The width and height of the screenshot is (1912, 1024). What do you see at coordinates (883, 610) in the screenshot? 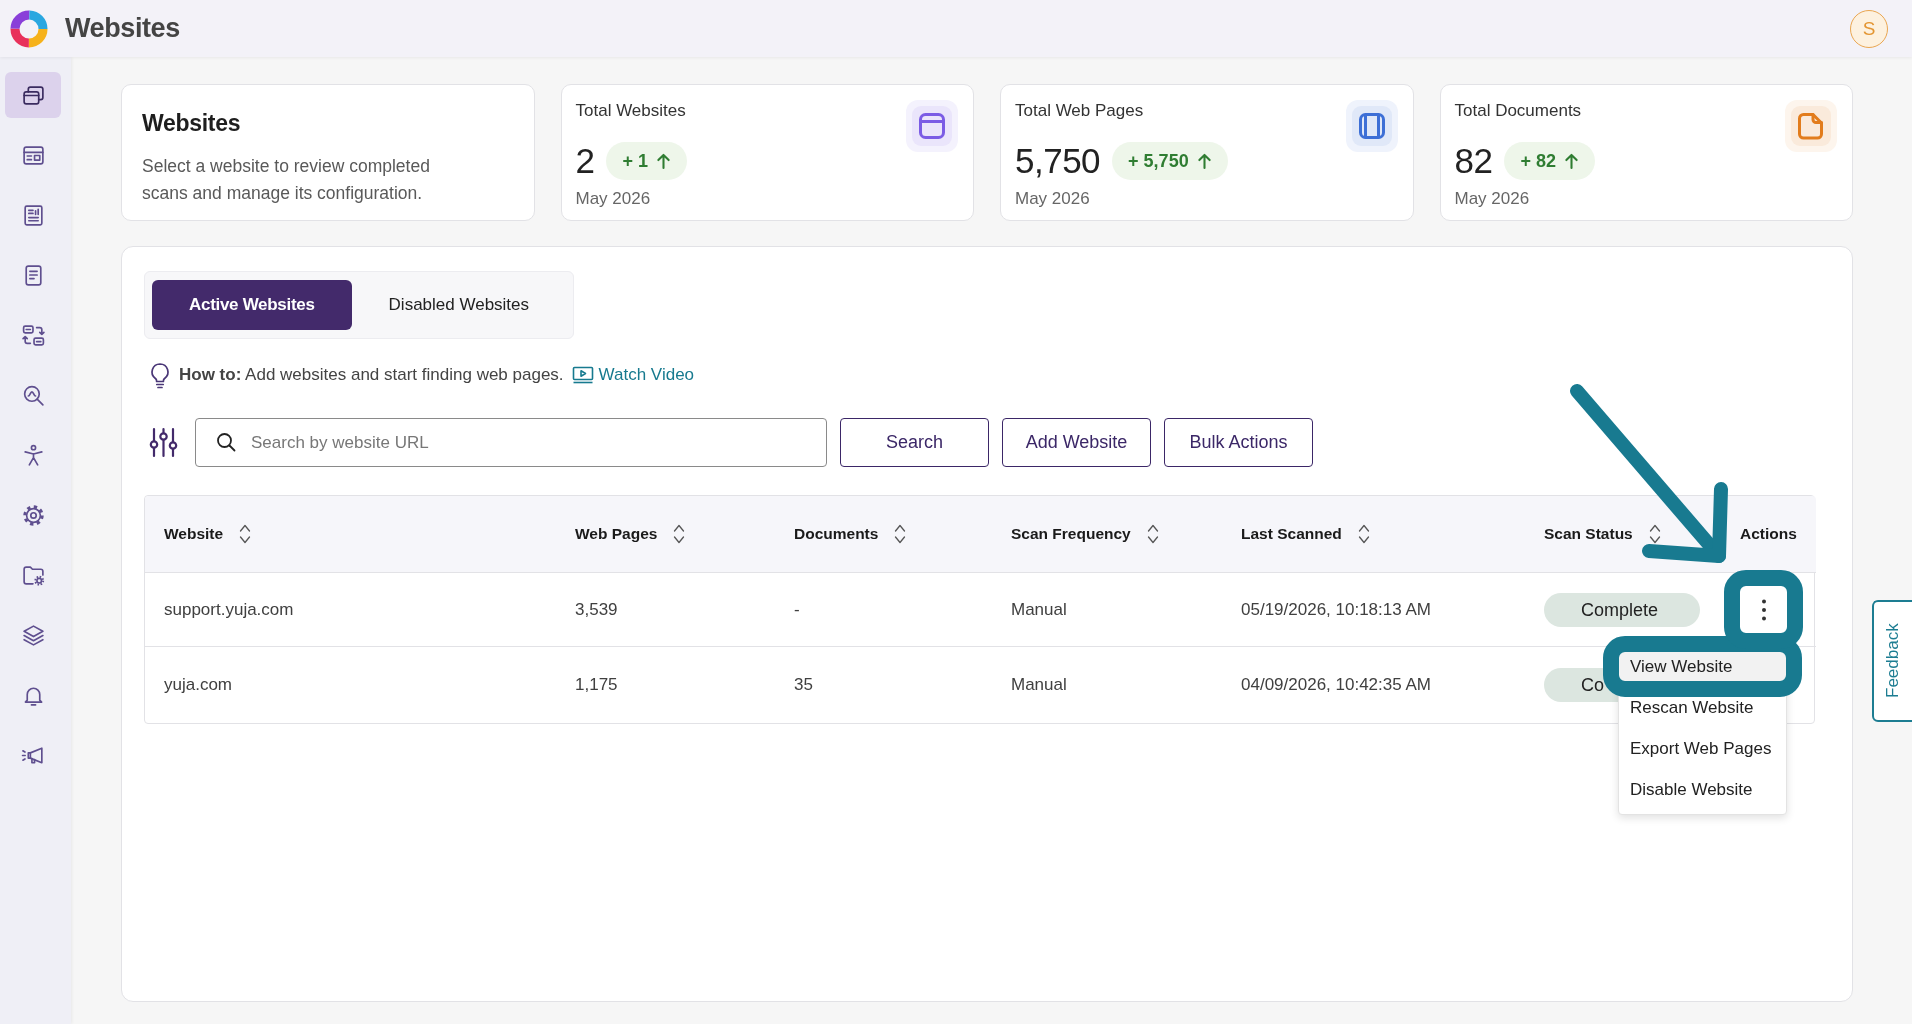
I see `table-cell: -` at bounding box center [883, 610].